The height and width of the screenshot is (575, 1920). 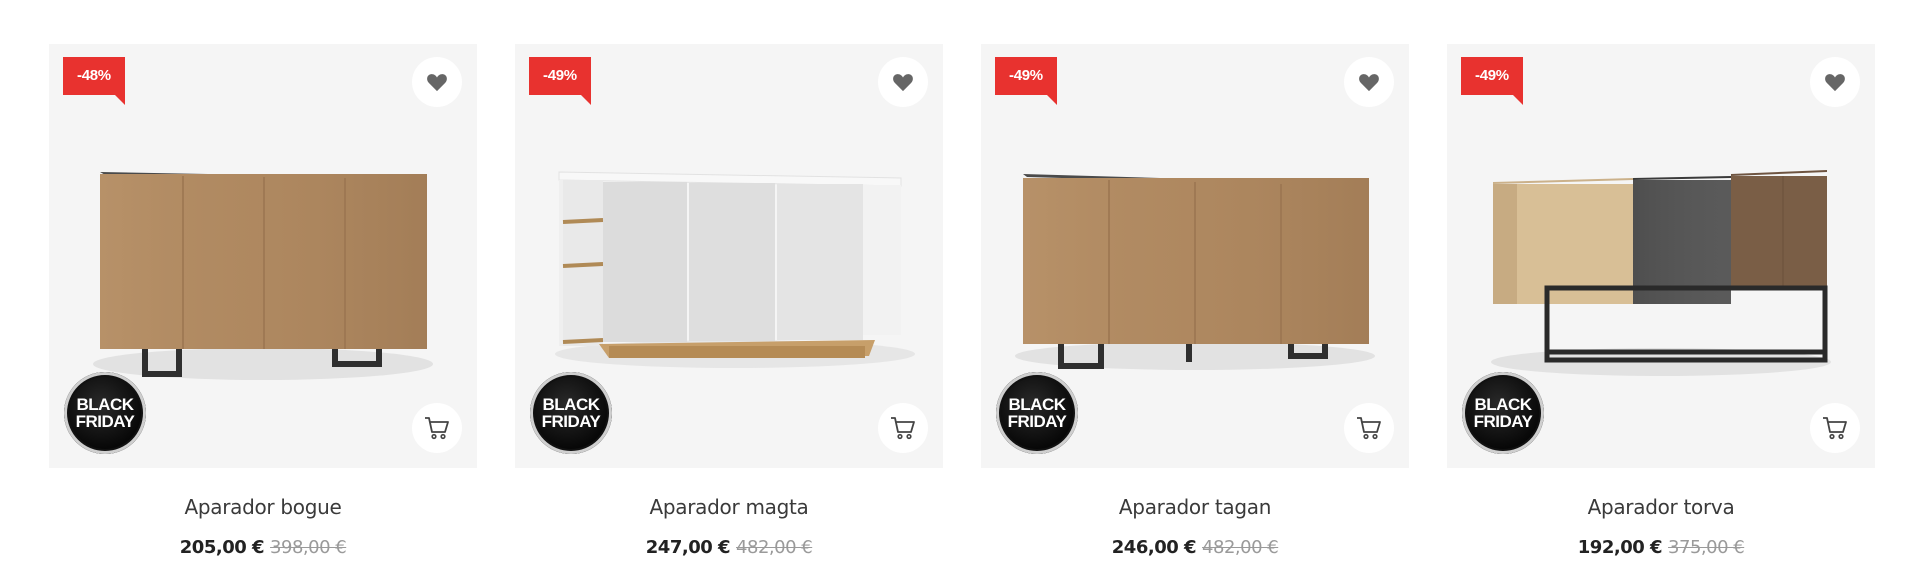 What do you see at coordinates (729, 507) in the screenshot?
I see `product-name: Aparador magta` at bounding box center [729, 507].